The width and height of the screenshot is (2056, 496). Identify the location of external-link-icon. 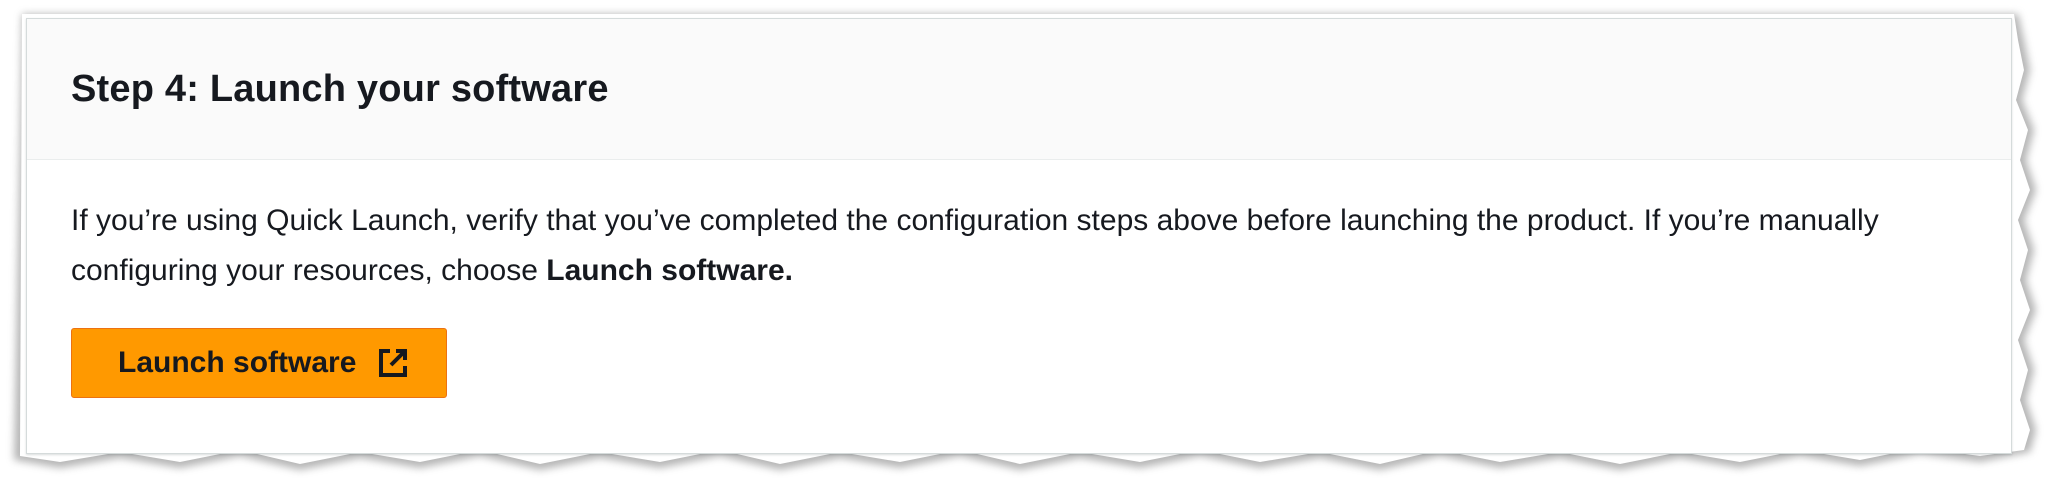
(393, 363).